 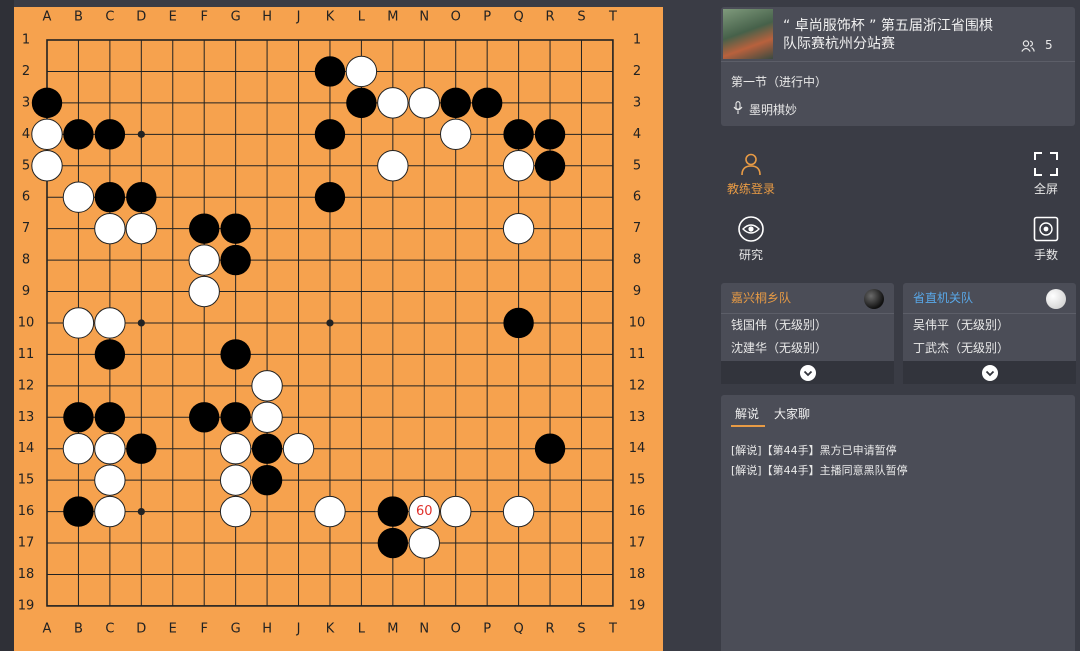 I want to click on col-label-top: O, so click(x=456, y=17).